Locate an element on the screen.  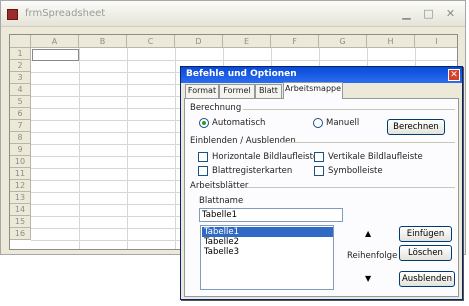
row-header: 3 is located at coordinates (20, 78).